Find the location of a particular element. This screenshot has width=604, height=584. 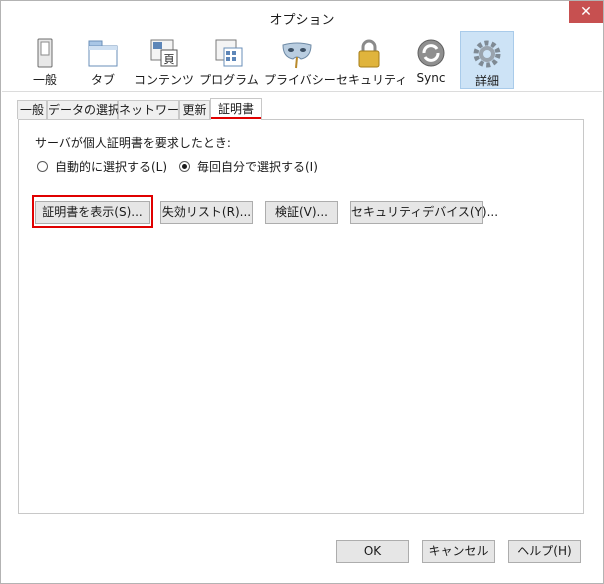

category-label: Sync is located at coordinates (431, 78).